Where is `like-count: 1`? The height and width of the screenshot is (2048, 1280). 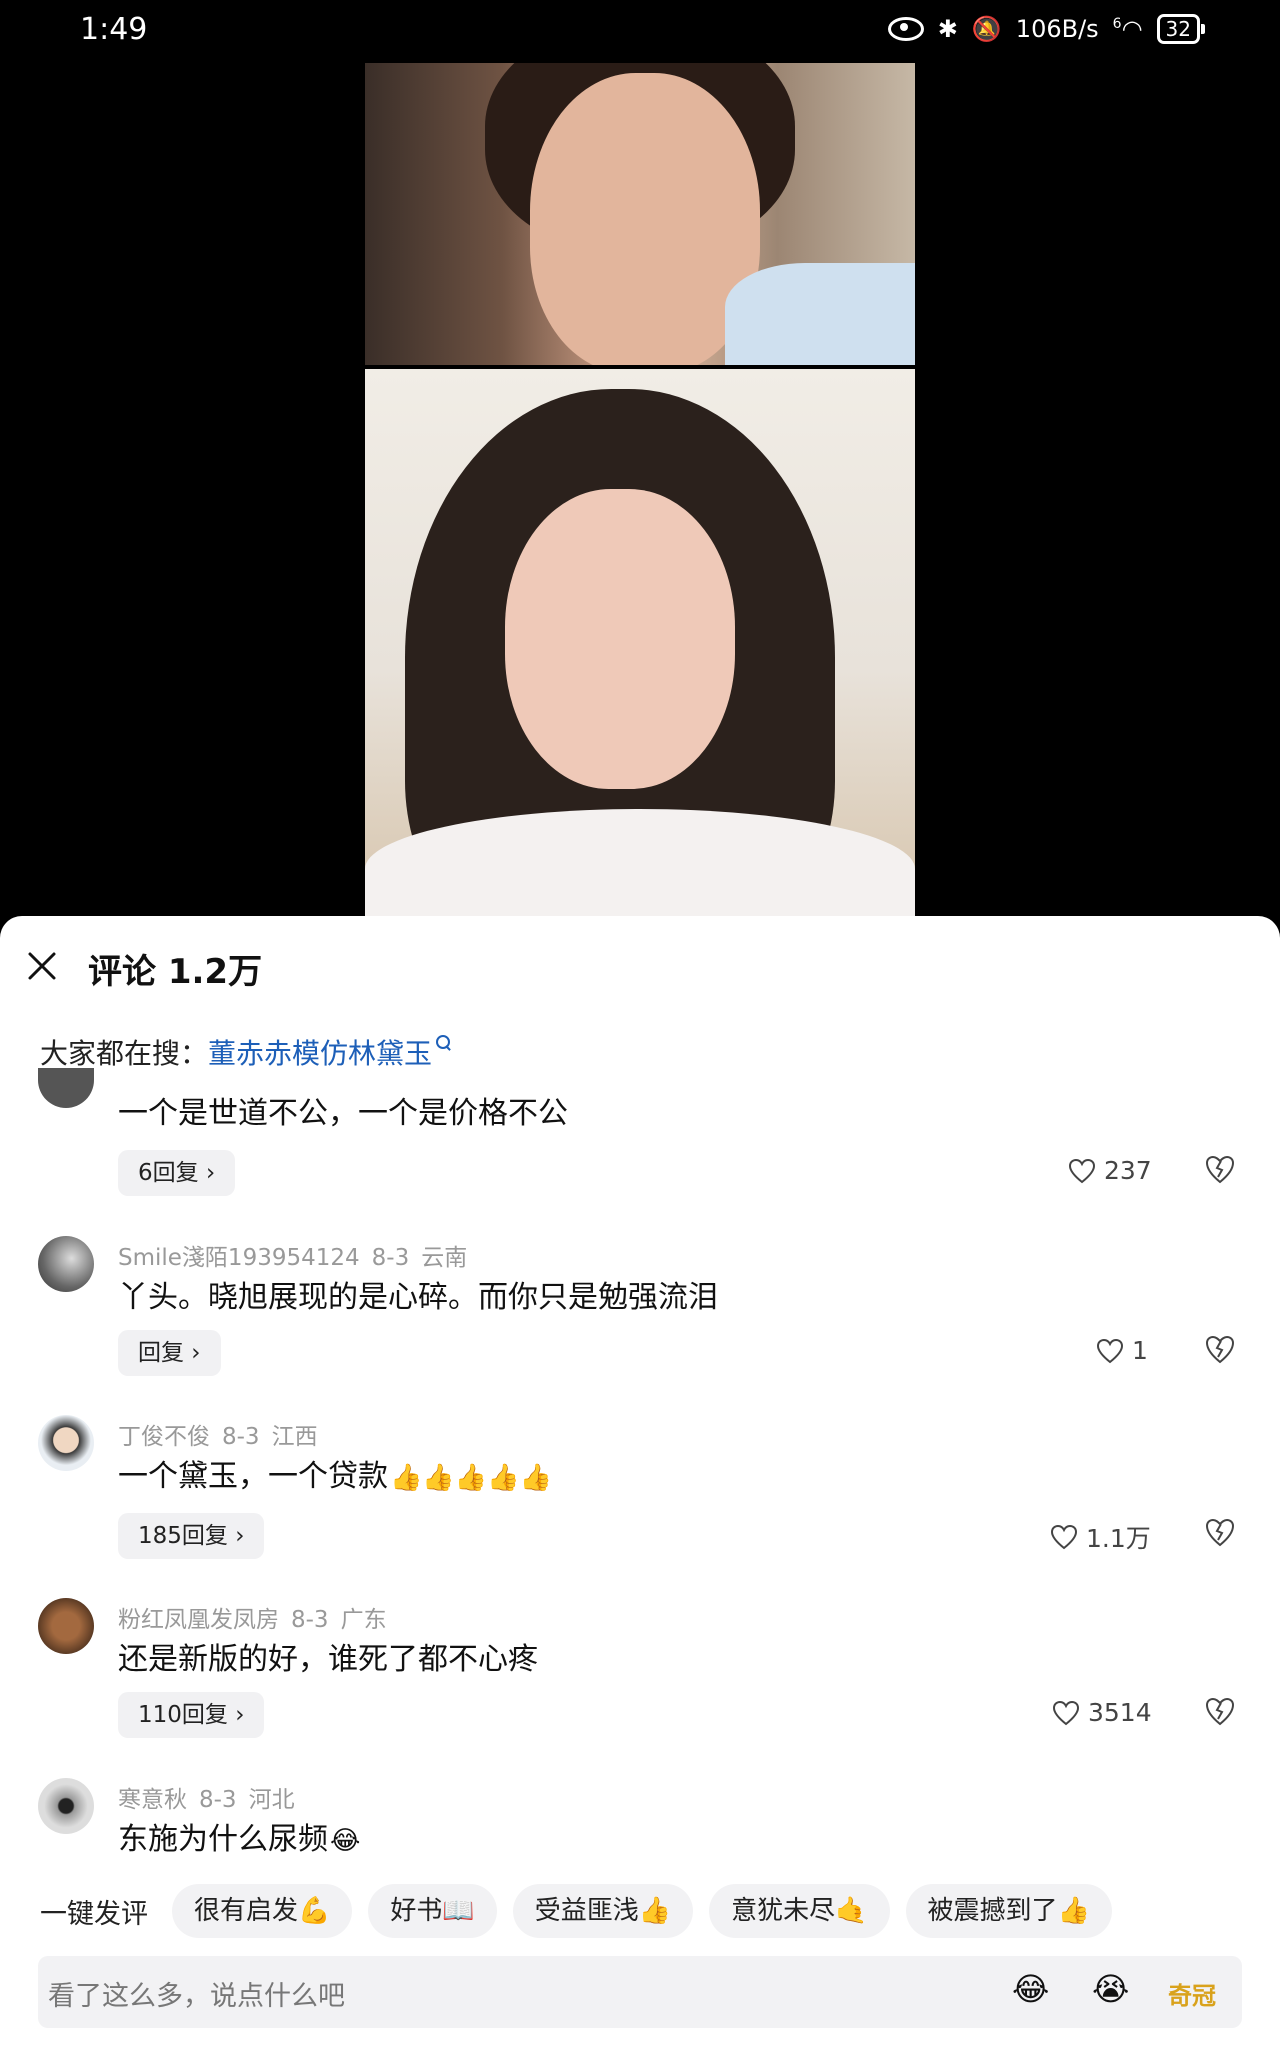 like-count: 1 is located at coordinates (1140, 1350).